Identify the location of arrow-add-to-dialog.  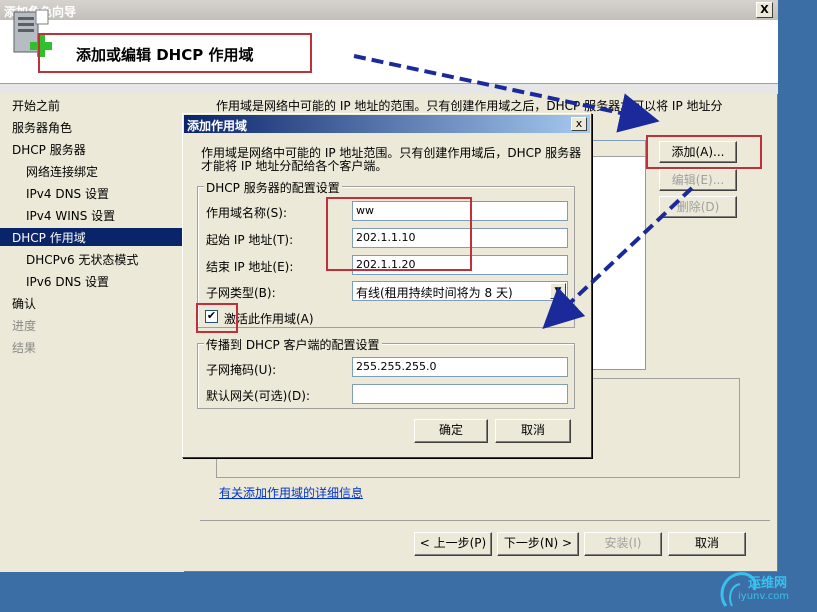
(618, 257).